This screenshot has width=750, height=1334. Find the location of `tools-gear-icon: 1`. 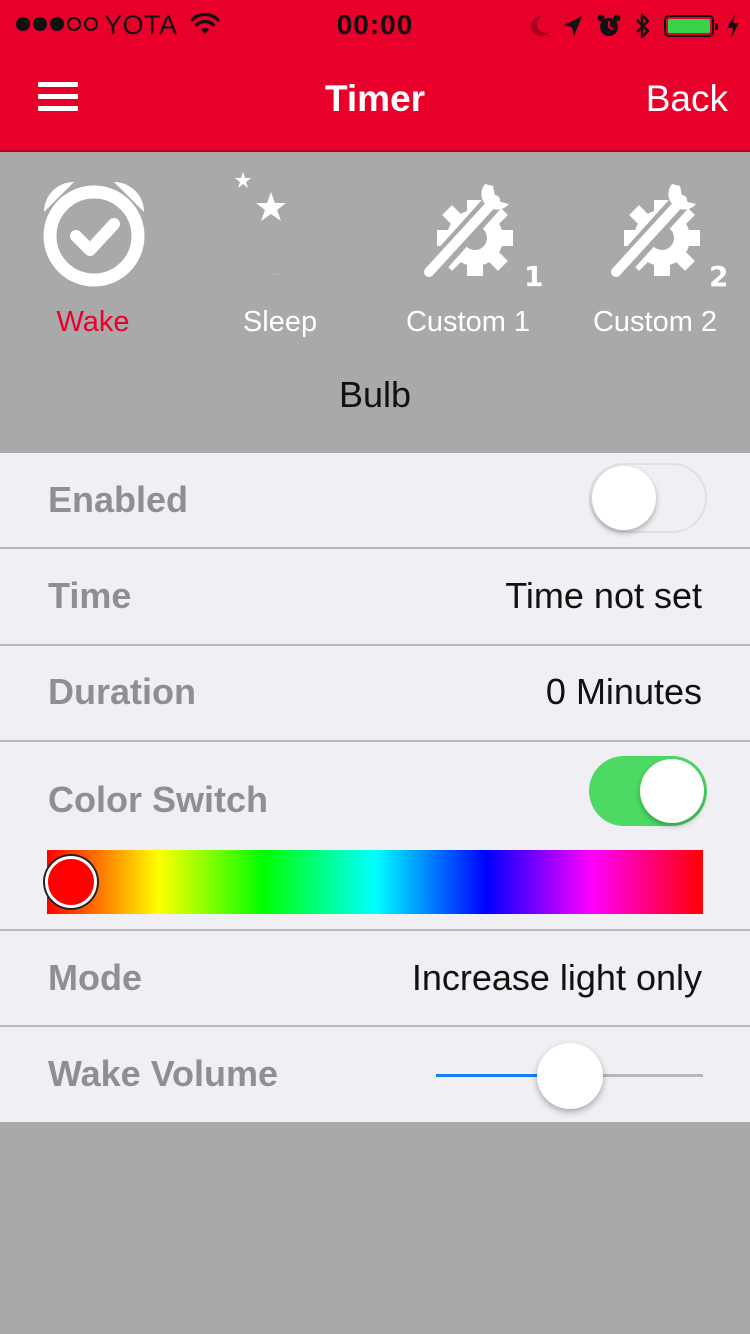

tools-gear-icon: 1 is located at coordinates (480, 238).